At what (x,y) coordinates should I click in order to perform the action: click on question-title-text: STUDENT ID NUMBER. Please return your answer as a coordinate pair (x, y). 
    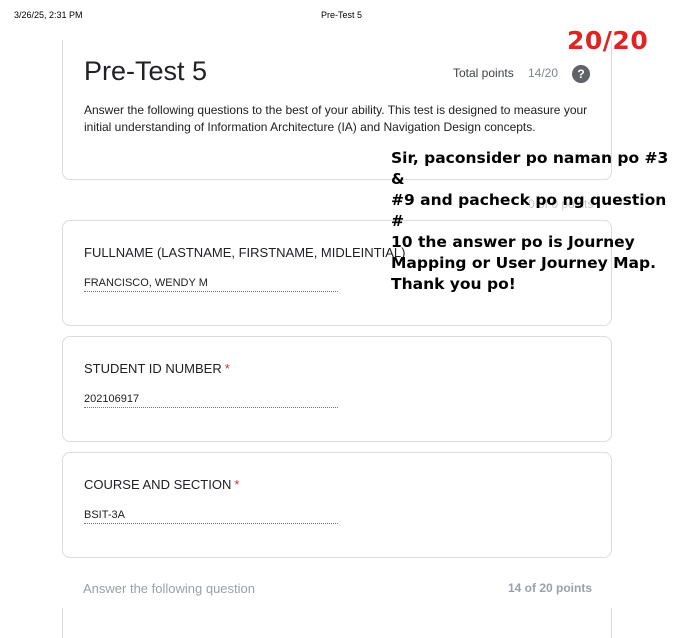
    Looking at the image, I should click on (153, 368).